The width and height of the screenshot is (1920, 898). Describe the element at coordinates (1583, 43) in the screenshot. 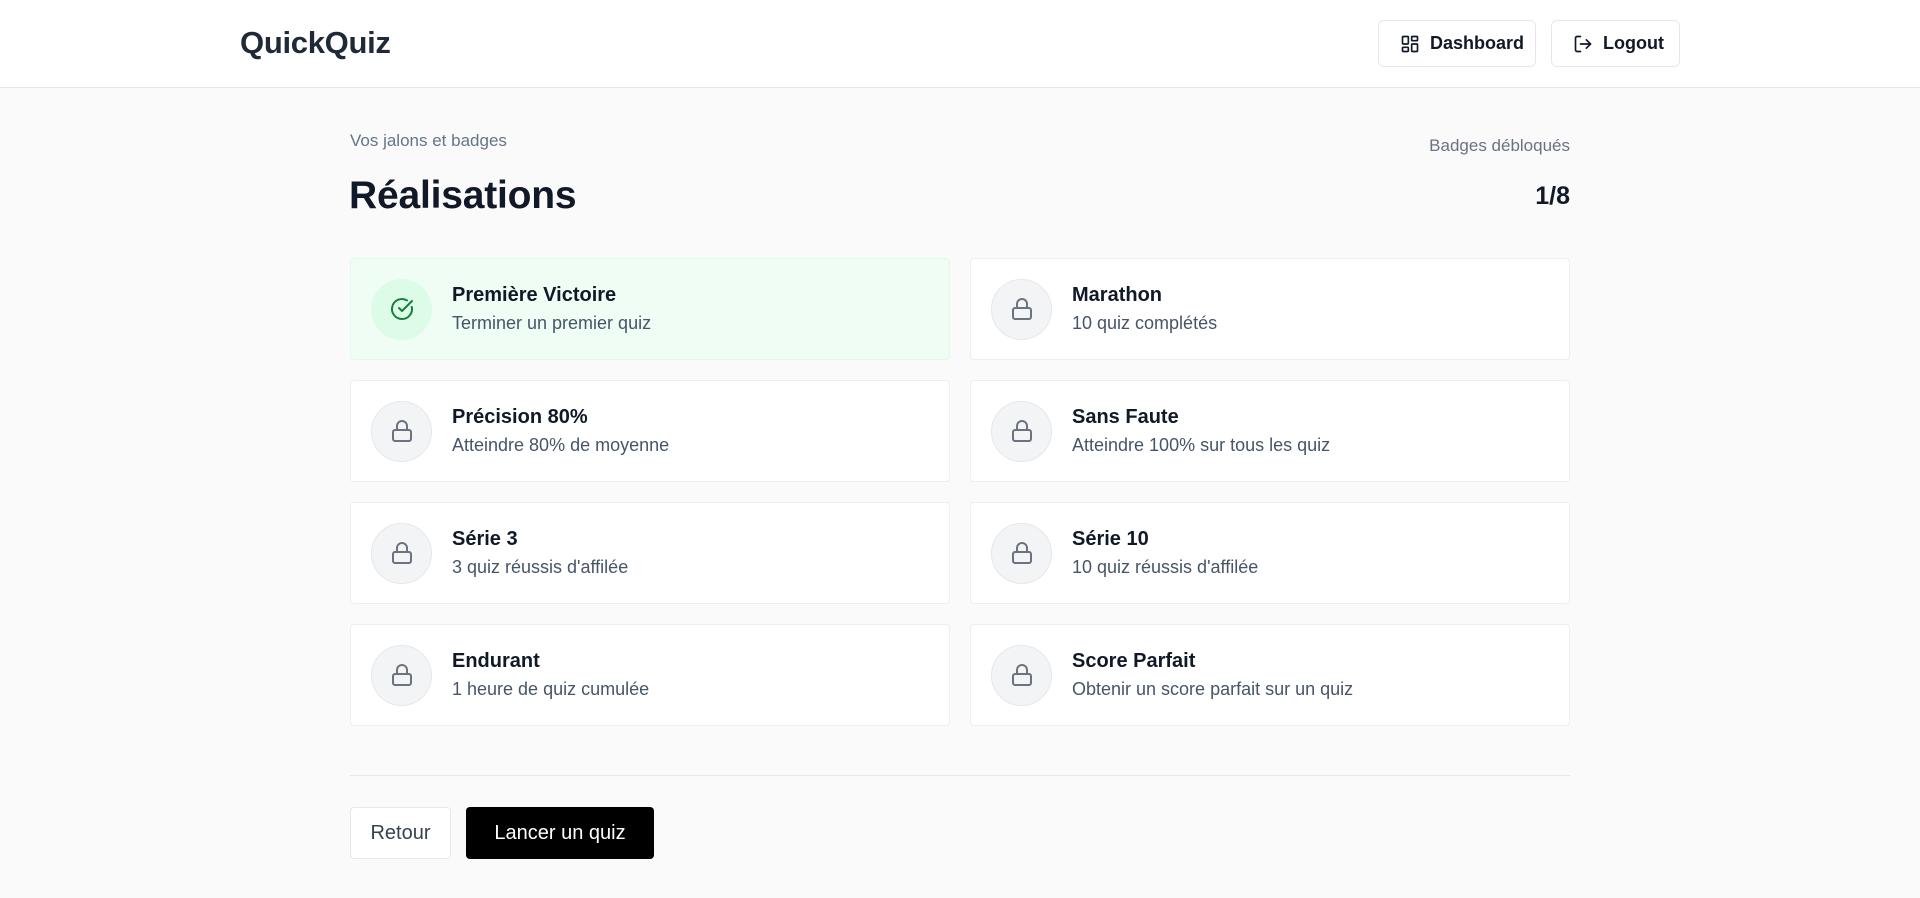

I see `logout-icon` at that location.